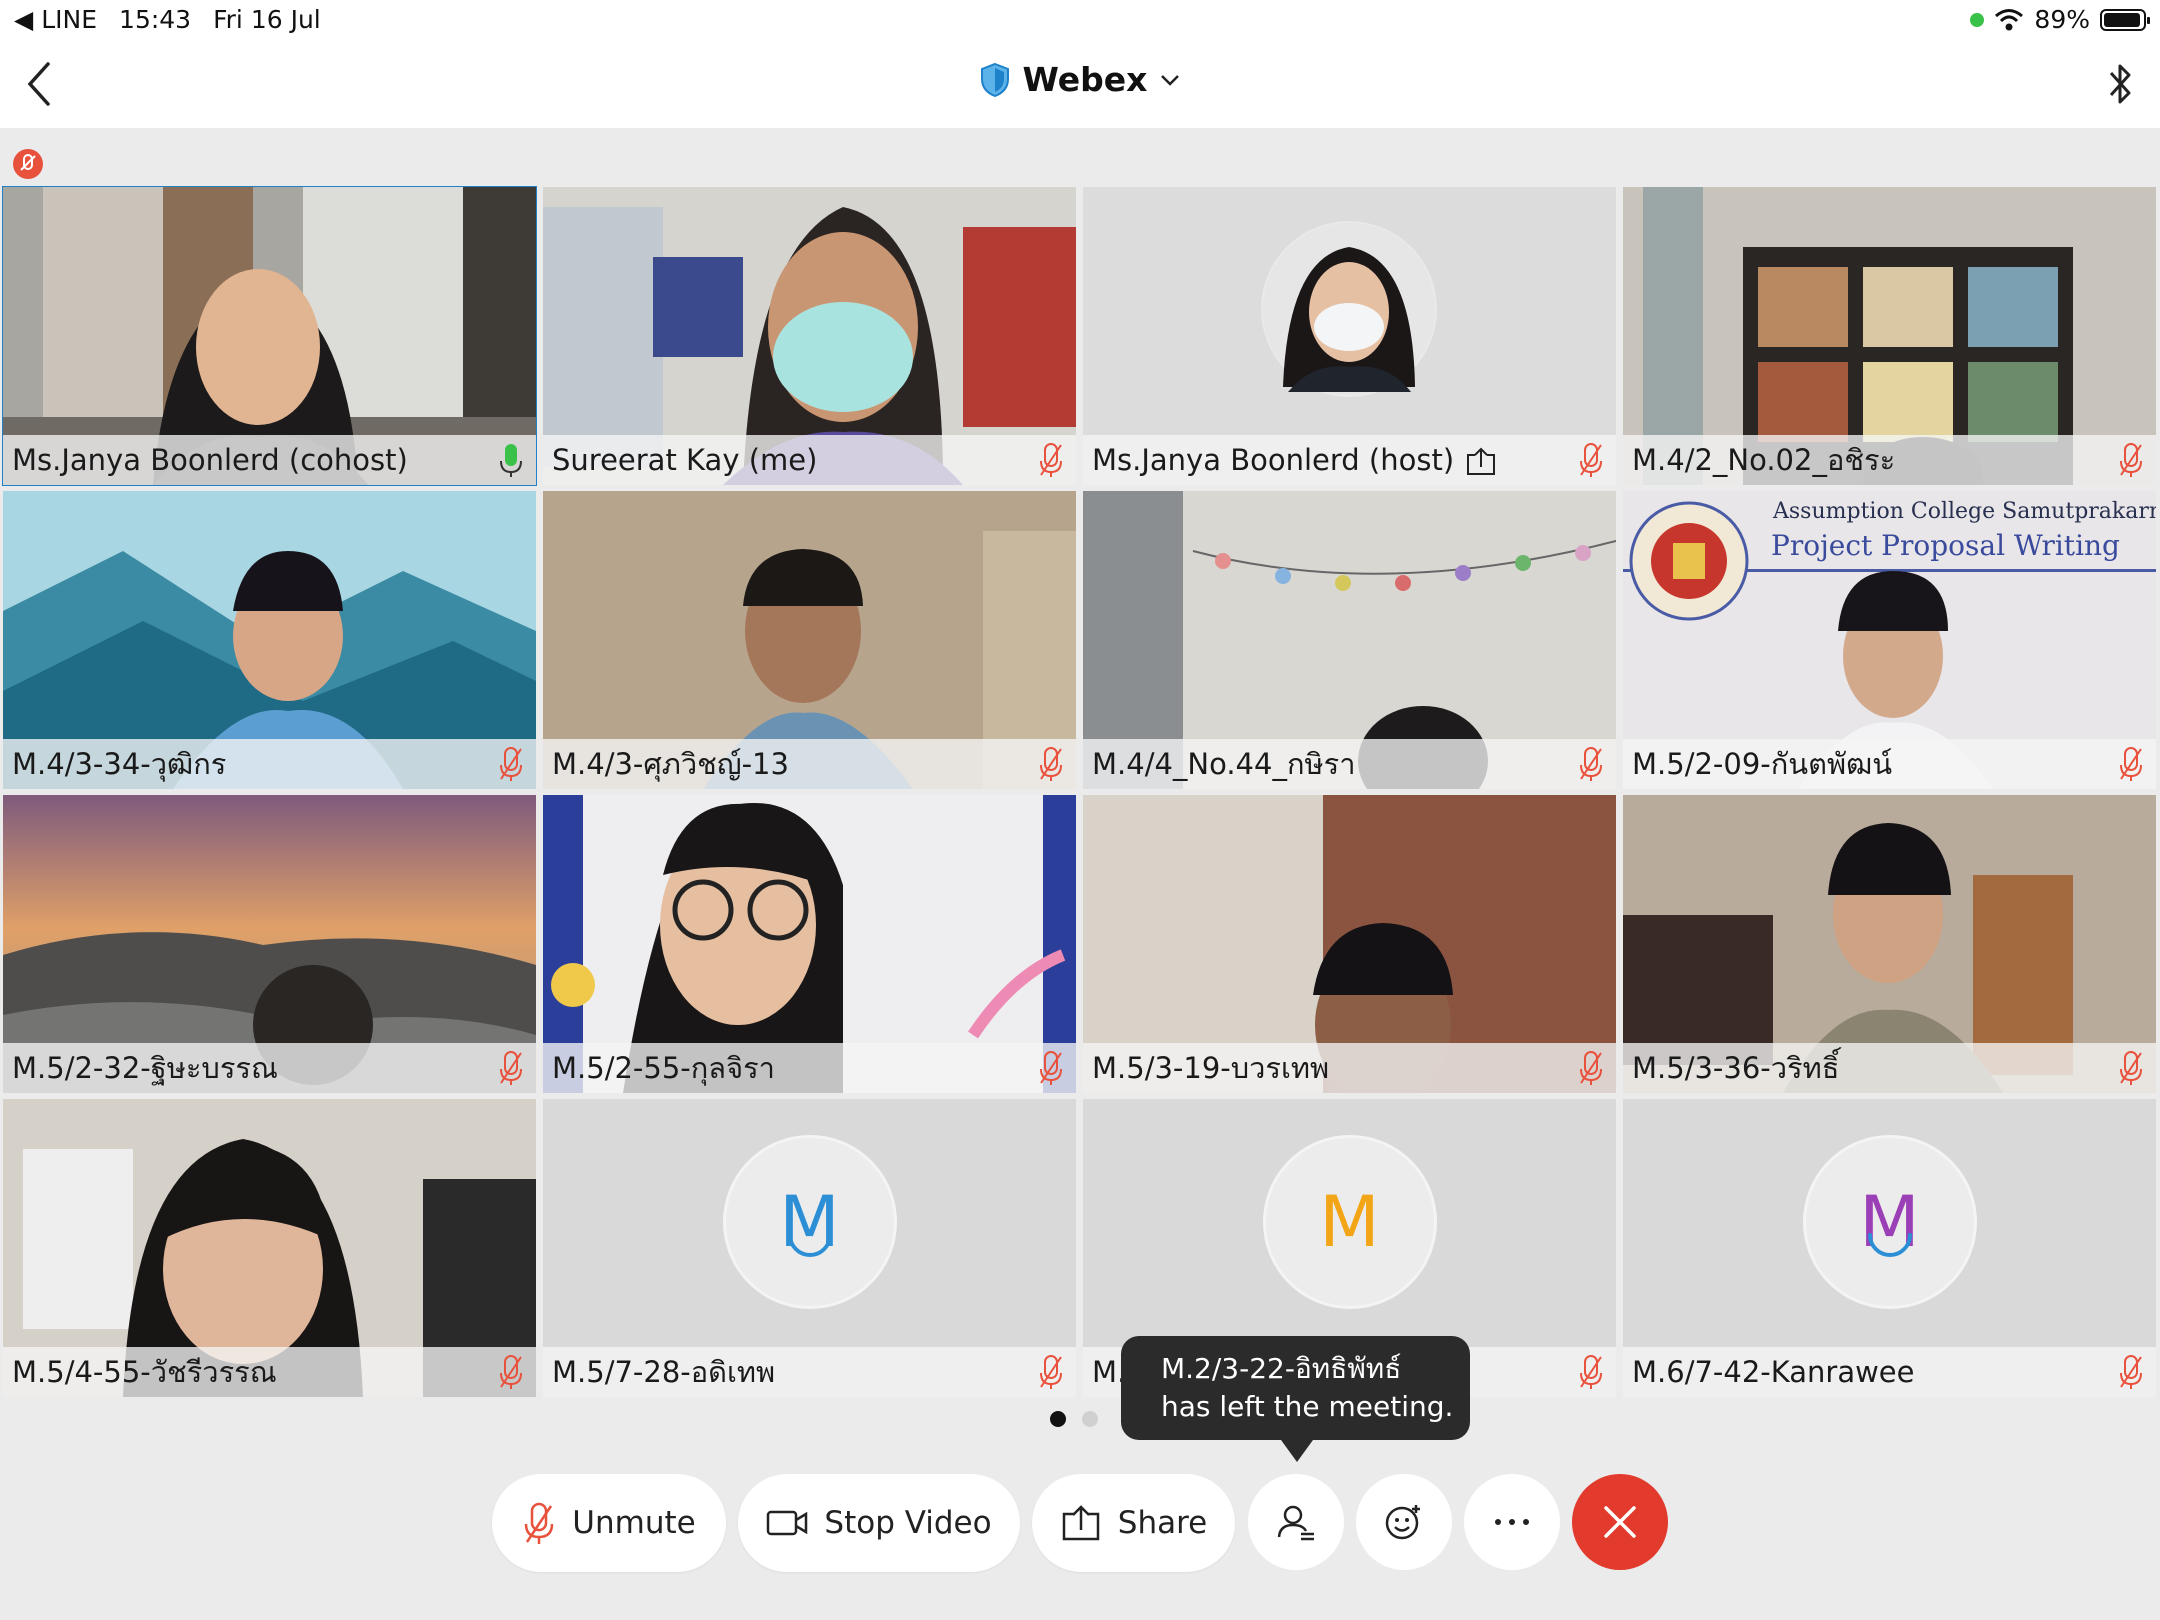 The image size is (2160, 1620). Describe the element at coordinates (267, 19) in the screenshot. I see `status-date: Fri 16 Jul` at that location.